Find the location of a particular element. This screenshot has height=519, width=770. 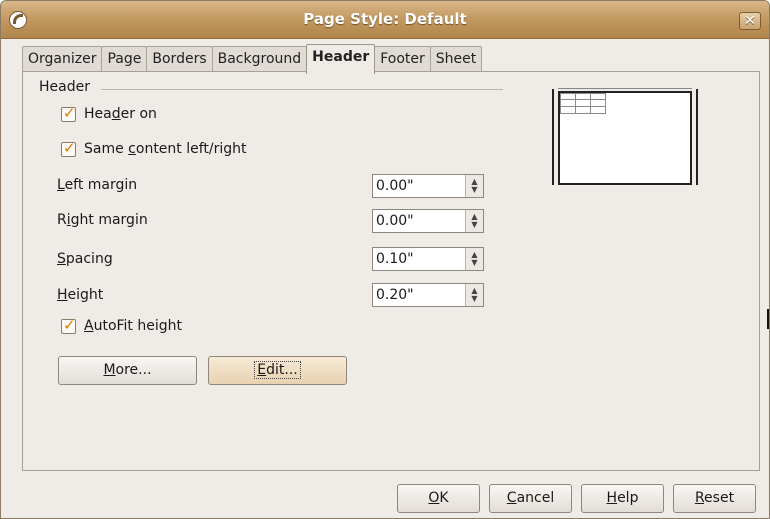

right-margin-label: Right margin is located at coordinates (102, 220).